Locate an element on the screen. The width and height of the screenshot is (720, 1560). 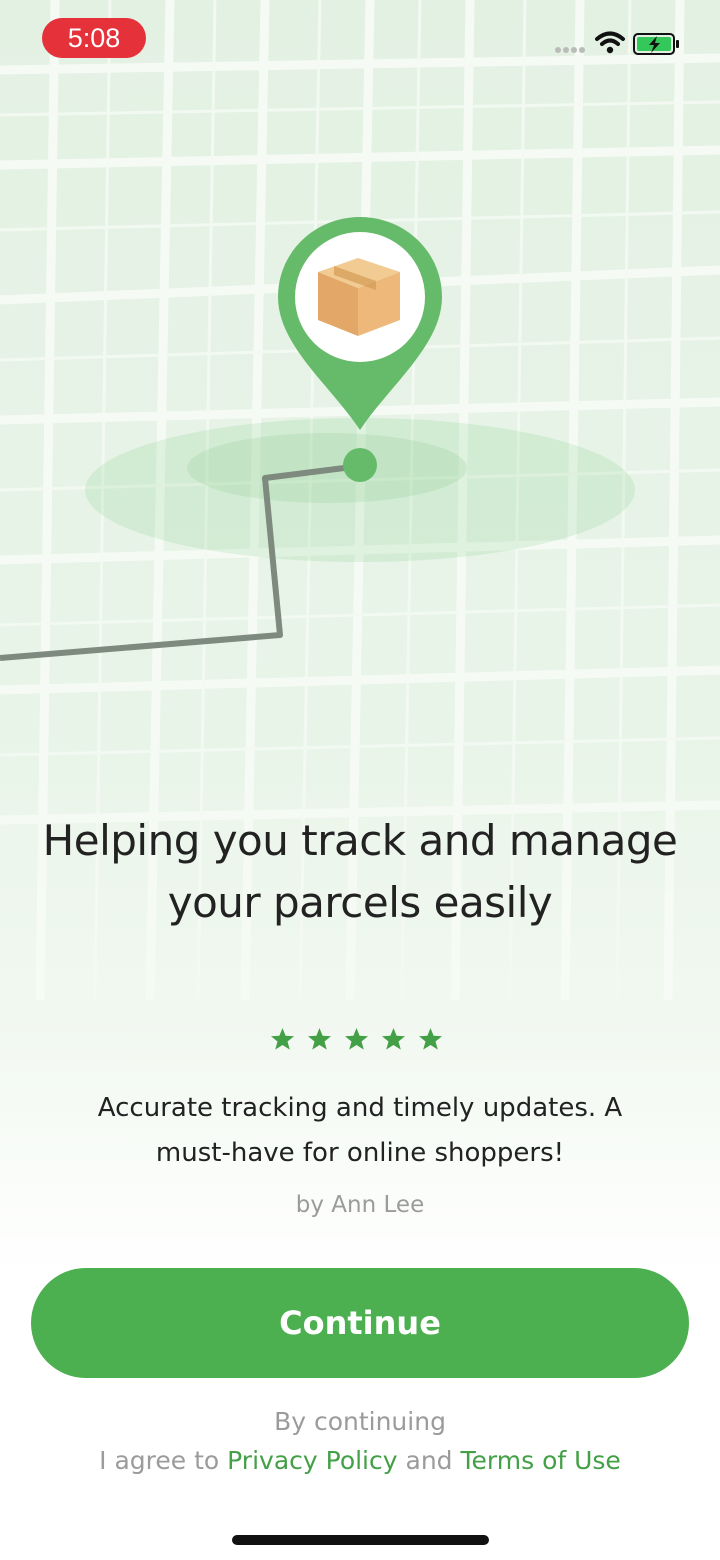
star-rating is located at coordinates (360, 1043).